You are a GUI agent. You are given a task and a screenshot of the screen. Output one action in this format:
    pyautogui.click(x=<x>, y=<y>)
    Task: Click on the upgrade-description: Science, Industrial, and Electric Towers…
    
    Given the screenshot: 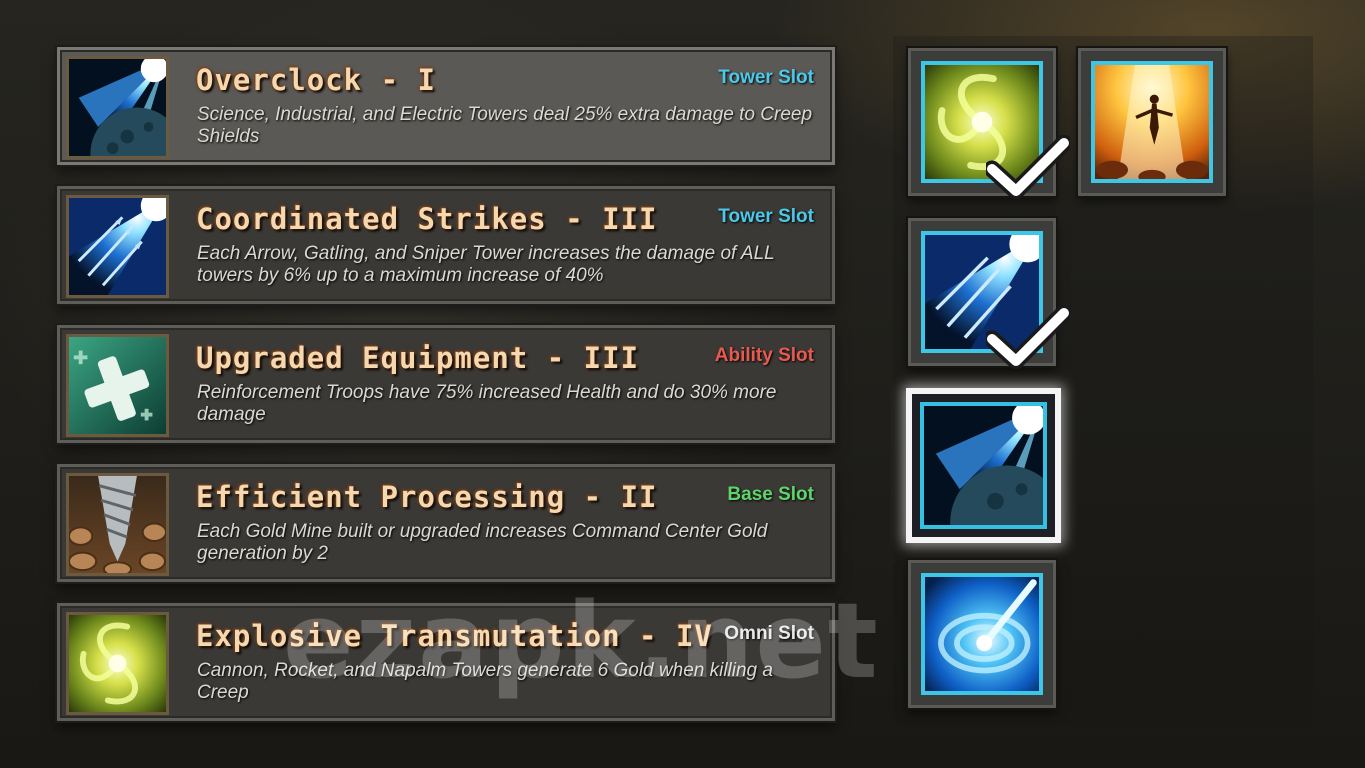 What is the action you would take?
    pyautogui.click(x=505, y=125)
    